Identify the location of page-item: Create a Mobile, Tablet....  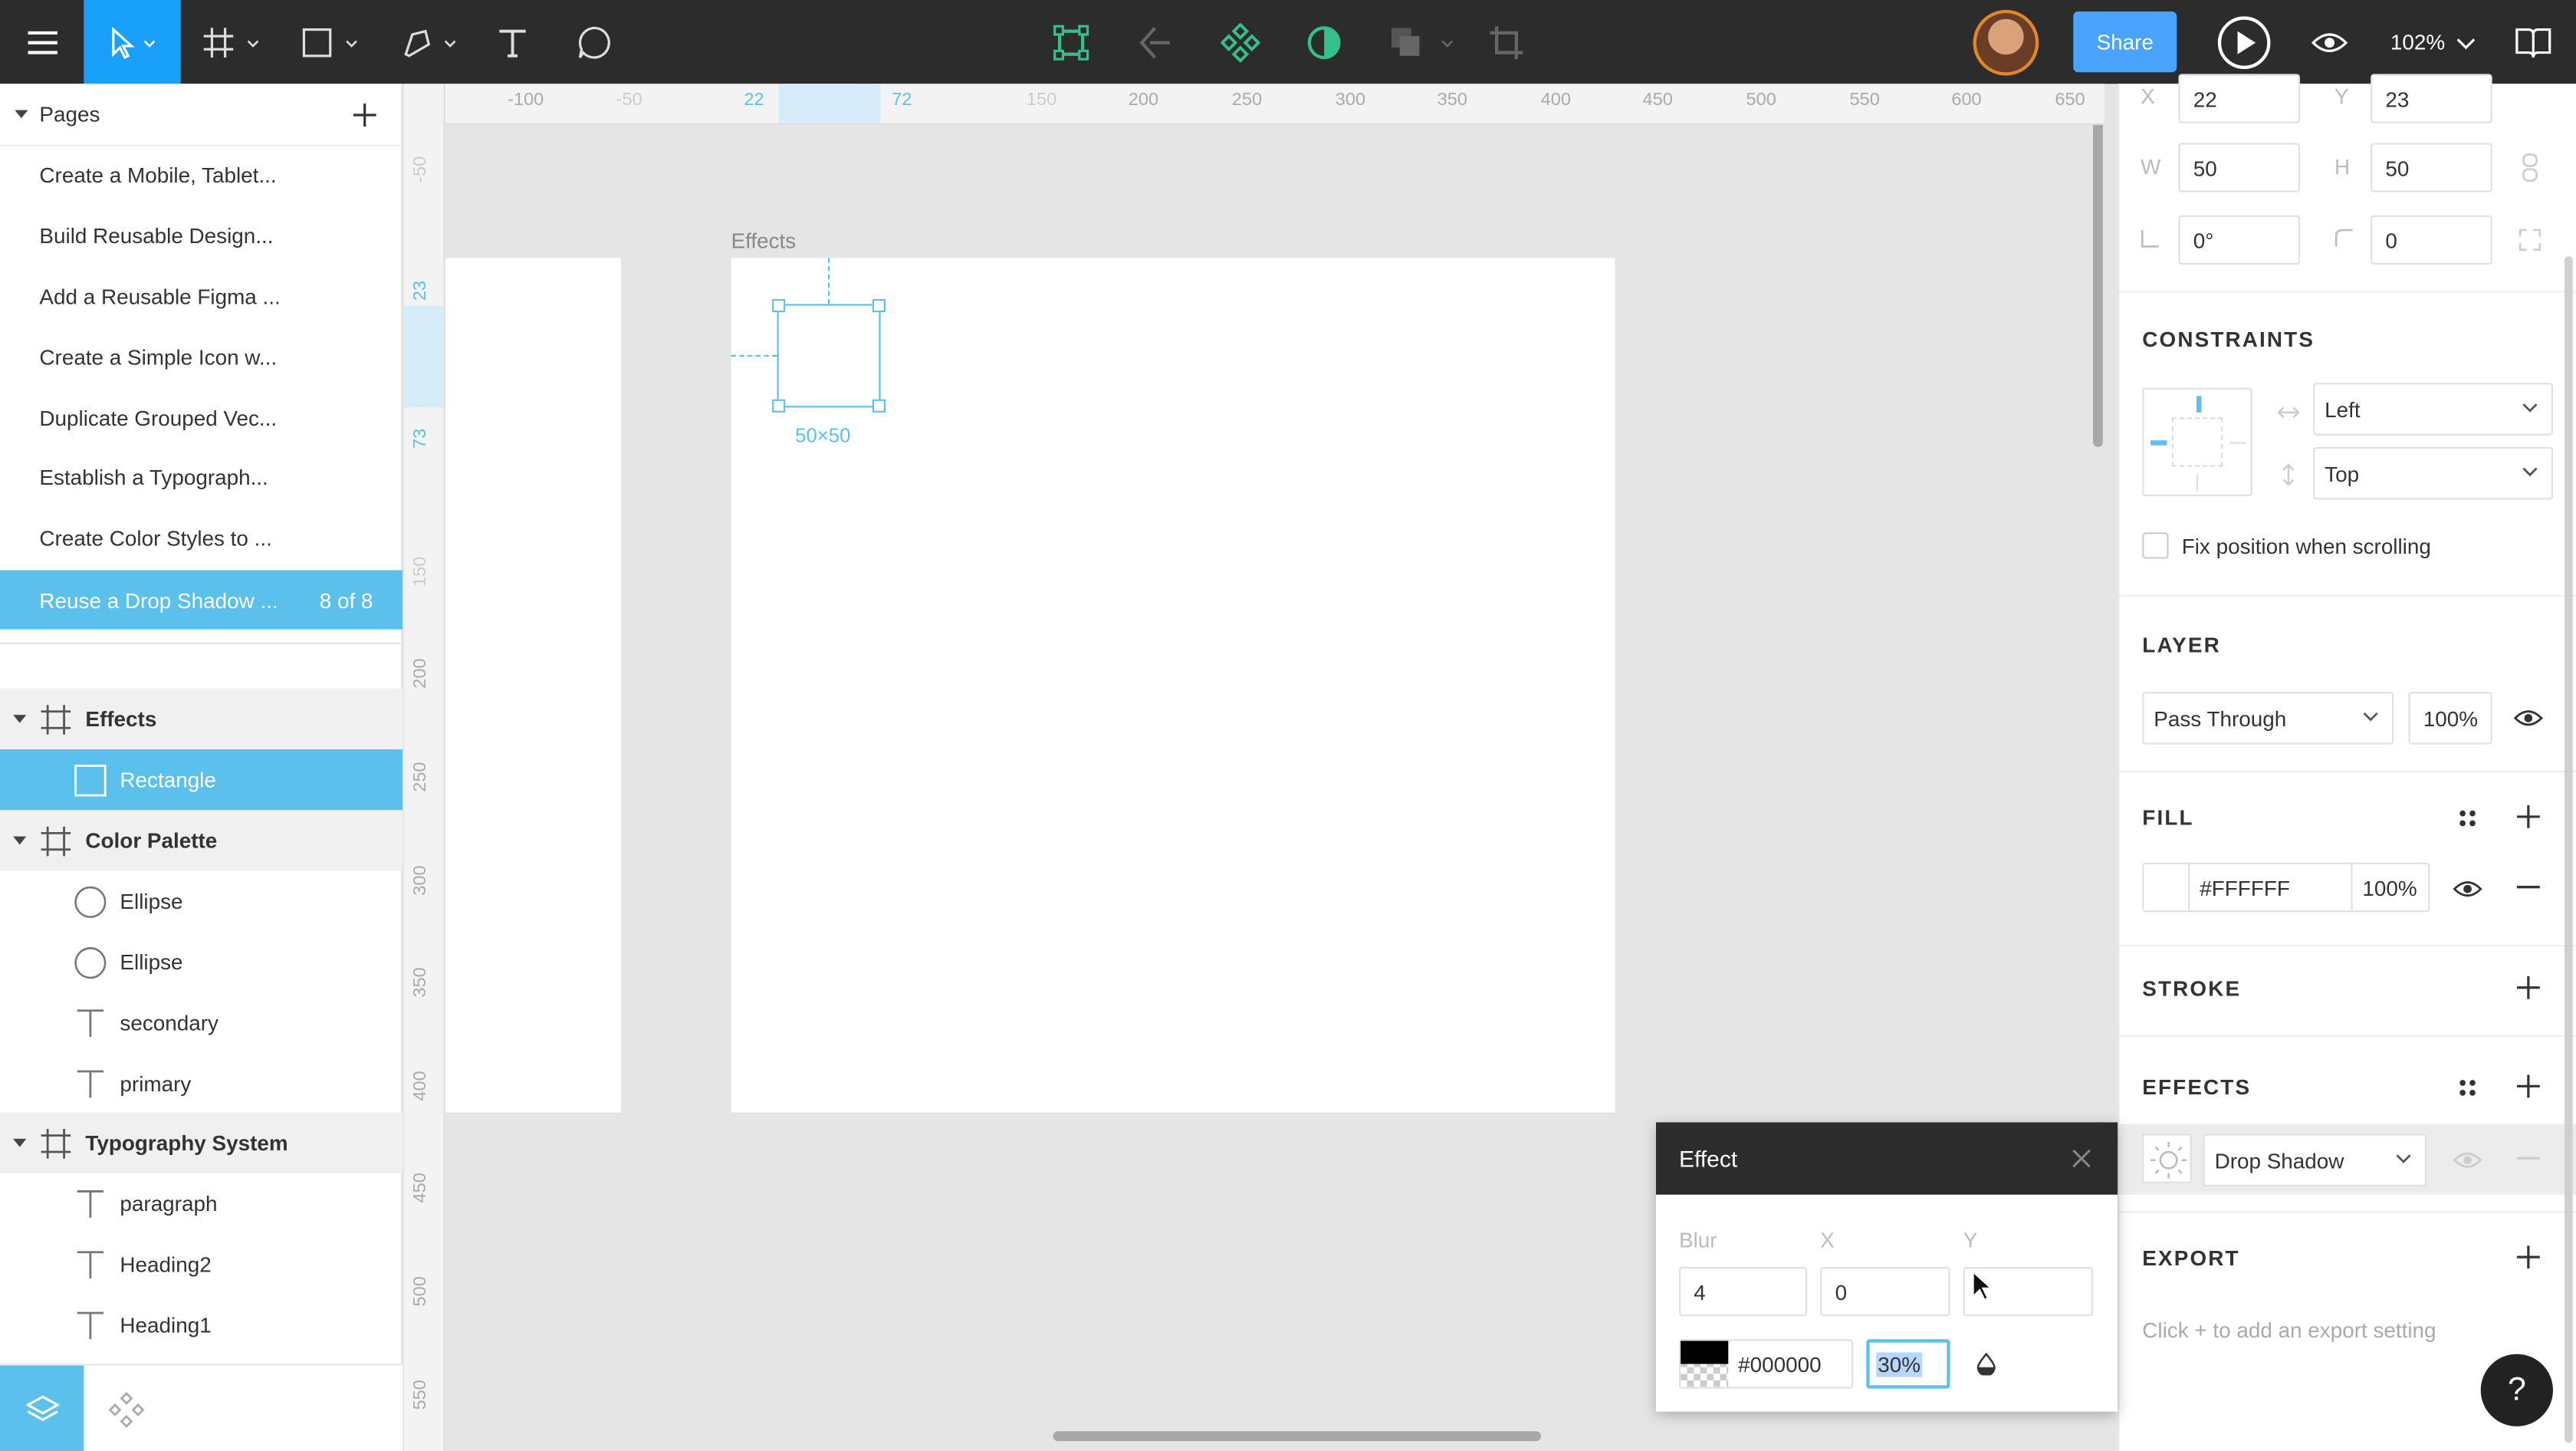
(201, 174).